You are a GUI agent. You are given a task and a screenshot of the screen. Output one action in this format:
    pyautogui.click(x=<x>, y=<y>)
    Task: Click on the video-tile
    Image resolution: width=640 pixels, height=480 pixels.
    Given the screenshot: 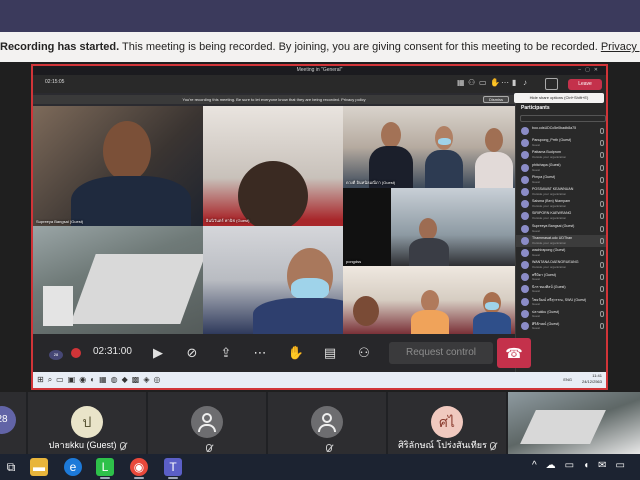 What is the action you would take?
    pyautogui.click(x=118, y=280)
    